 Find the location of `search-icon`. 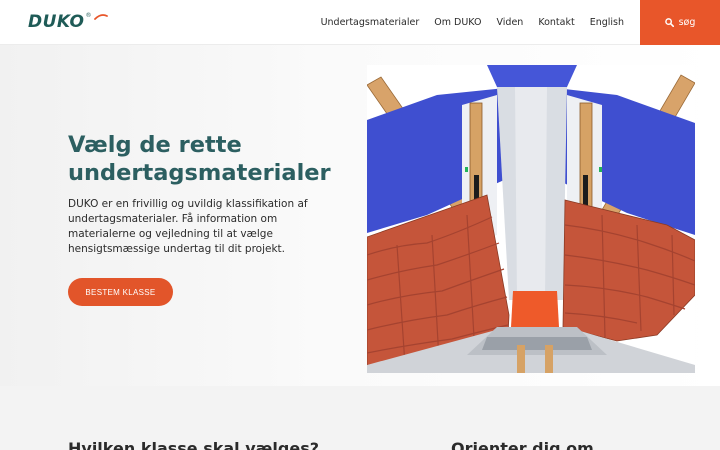

search-icon is located at coordinates (669, 22).